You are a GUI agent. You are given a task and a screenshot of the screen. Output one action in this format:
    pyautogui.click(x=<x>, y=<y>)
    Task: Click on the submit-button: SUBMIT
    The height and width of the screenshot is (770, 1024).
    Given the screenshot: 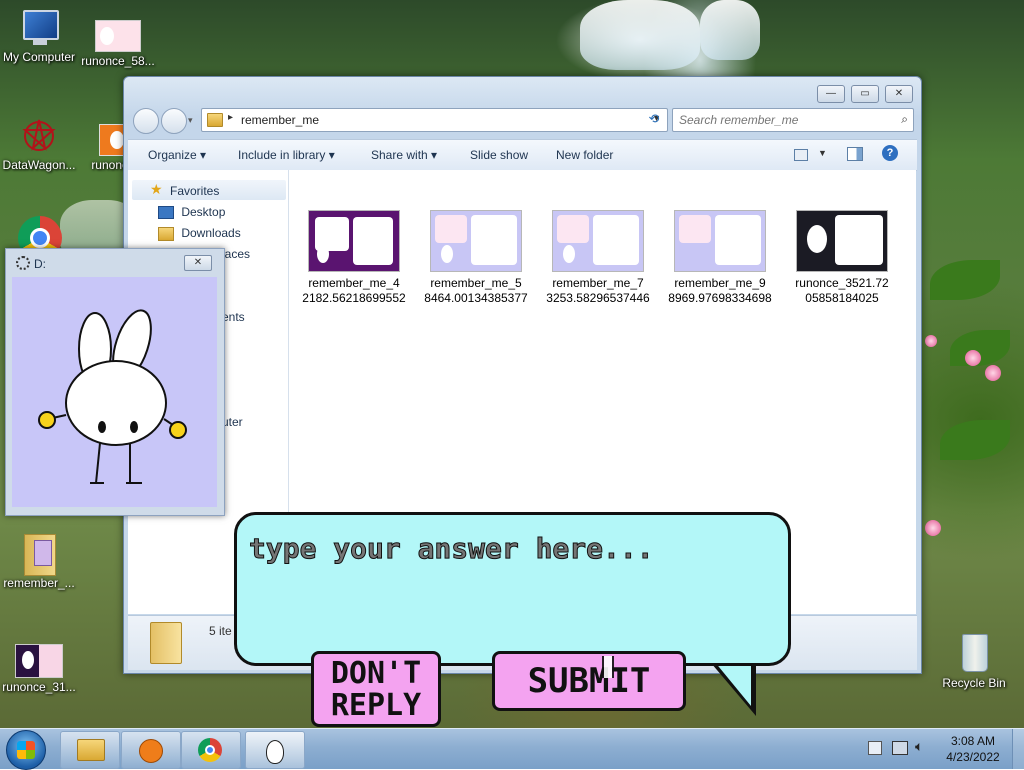 What is the action you would take?
    pyautogui.click(x=589, y=681)
    